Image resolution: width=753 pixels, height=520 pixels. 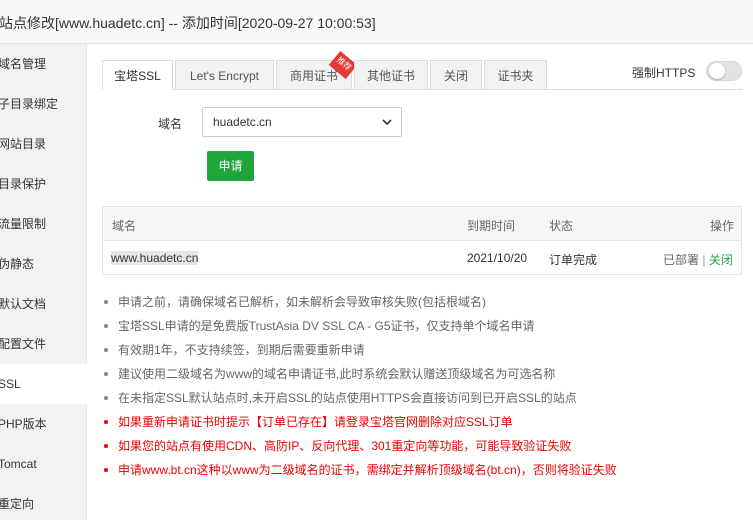 I want to click on sidebar-item-label: 子目录绑定, so click(x=29, y=104).